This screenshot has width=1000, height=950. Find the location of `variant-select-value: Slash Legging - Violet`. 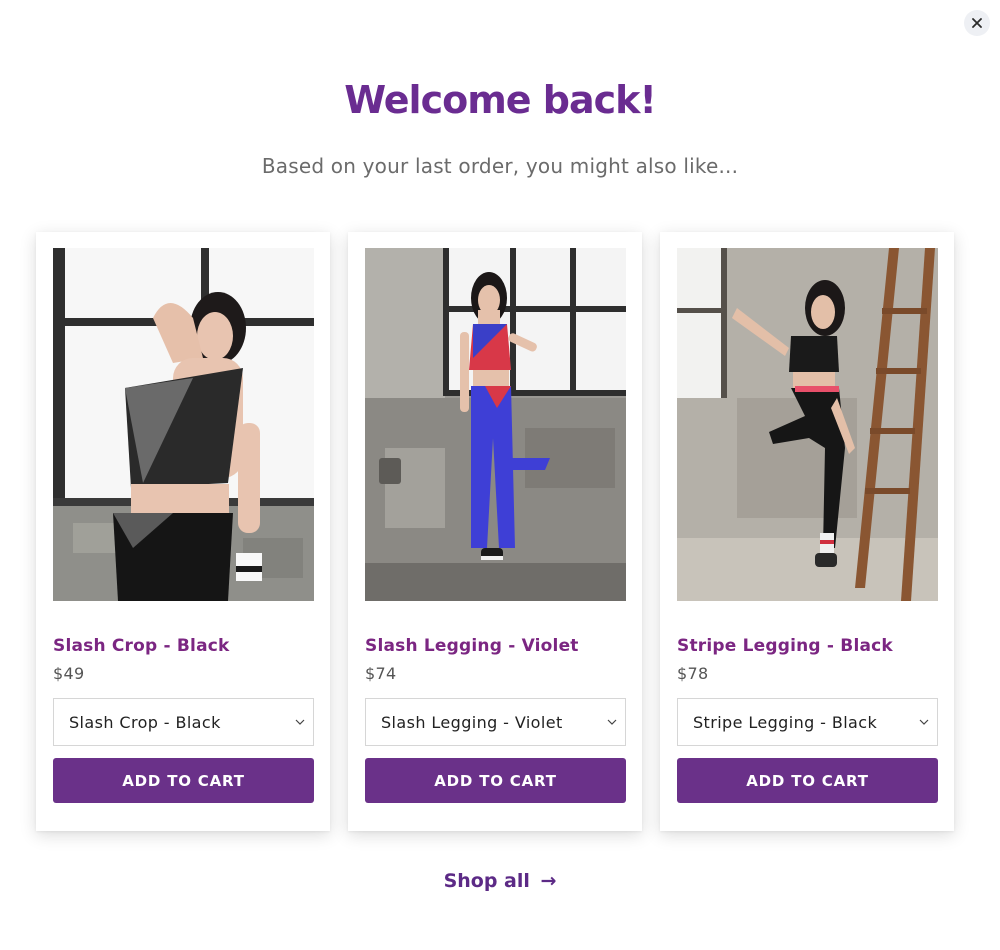

variant-select-value: Slash Legging - Violet is located at coordinates (472, 722).